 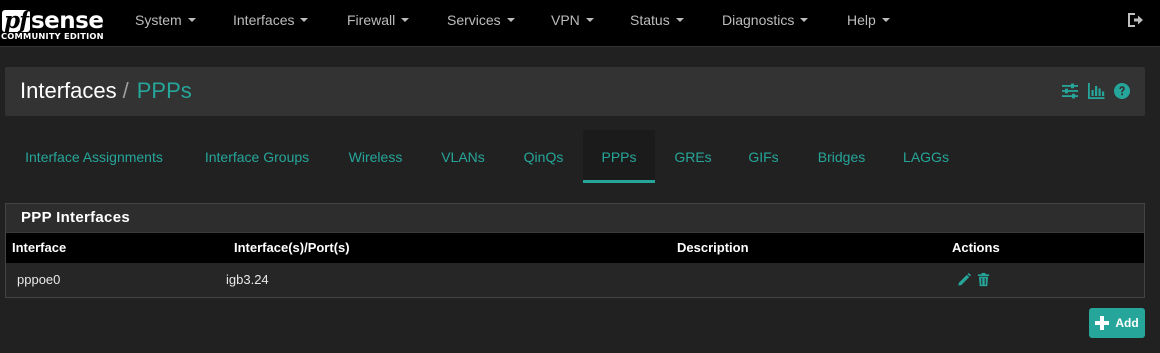 I want to click on nav-status: Status, so click(x=657, y=20).